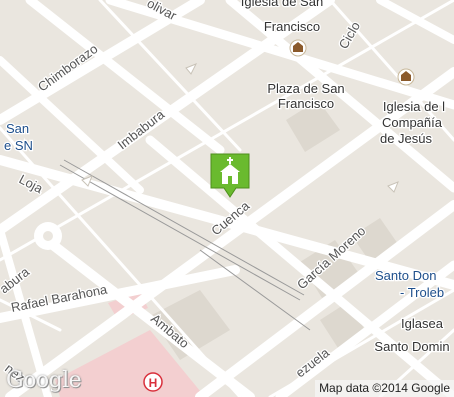  I want to click on transit-label-san-line1: San, so click(17, 128).